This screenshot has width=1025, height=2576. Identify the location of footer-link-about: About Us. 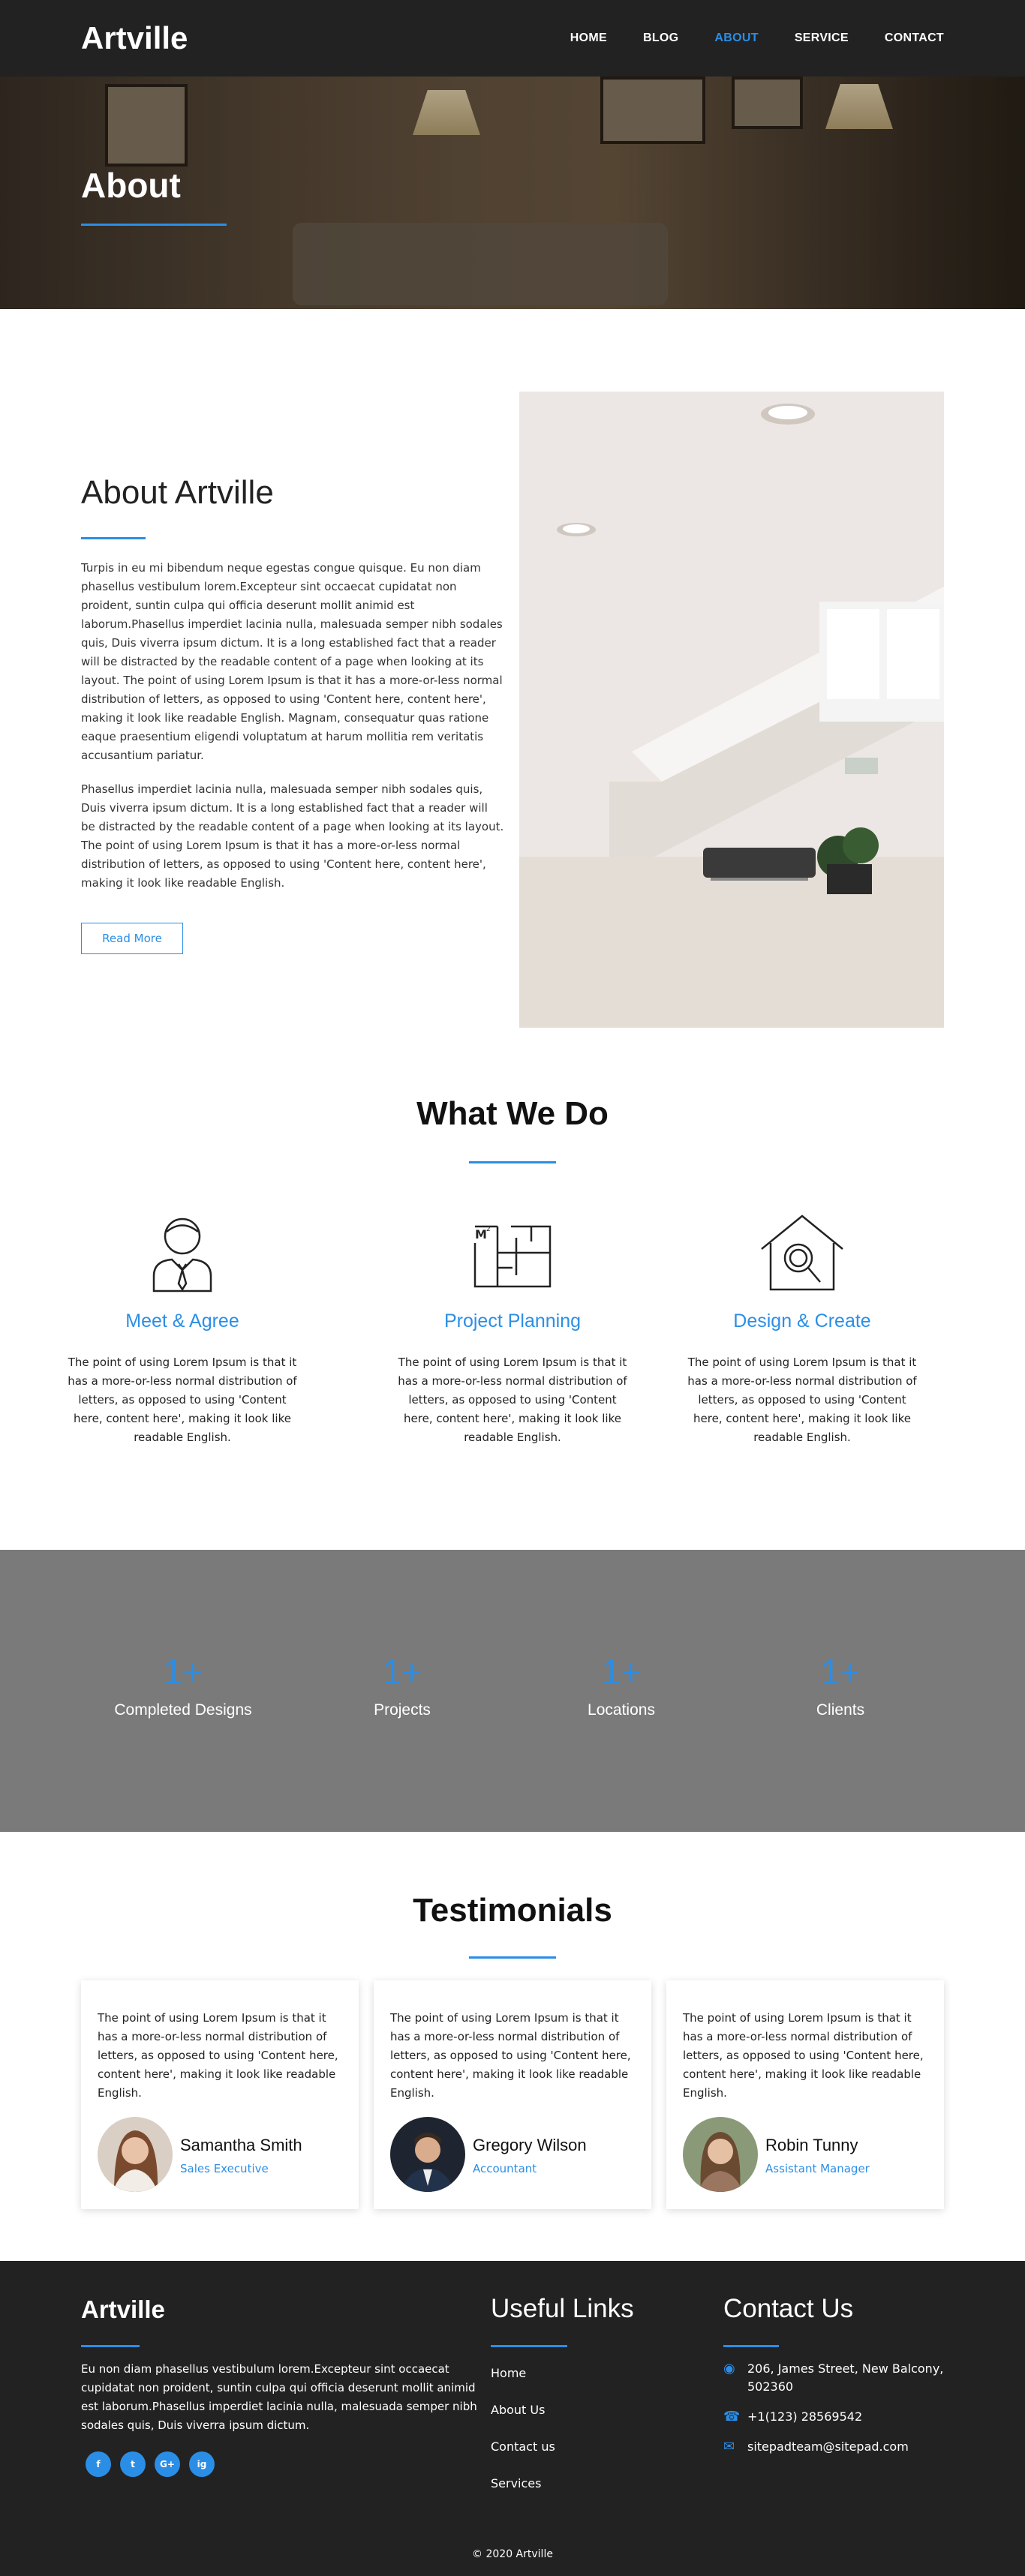
(523, 2421).